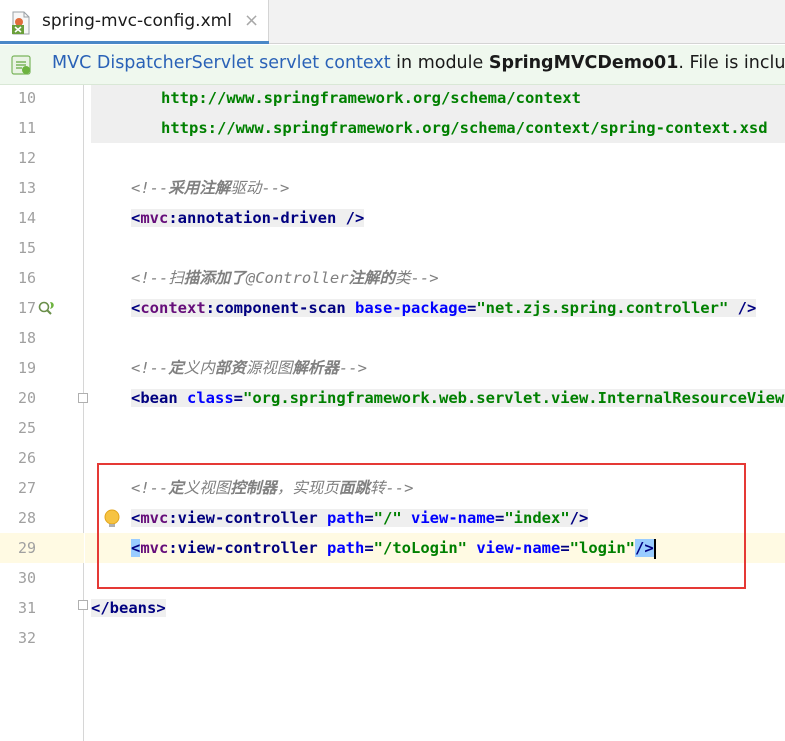 Image resolution: width=785 pixels, height=741 pixels. What do you see at coordinates (210, 188) in the screenshot?
I see `code-line-13: <!--采用注解驱动-->` at bounding box center [210, 188].